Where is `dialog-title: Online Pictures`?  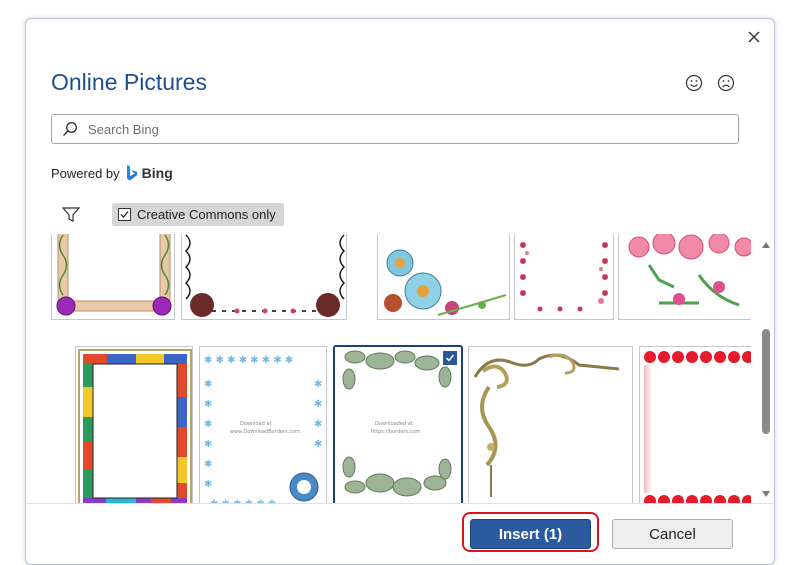 dialog-title: Online Pictures is located at coordinates (129, 82).